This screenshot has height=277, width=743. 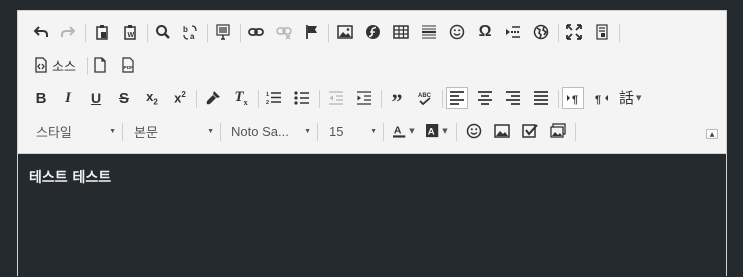 I want to click on align-right-icon, so click(x=513, y=98).